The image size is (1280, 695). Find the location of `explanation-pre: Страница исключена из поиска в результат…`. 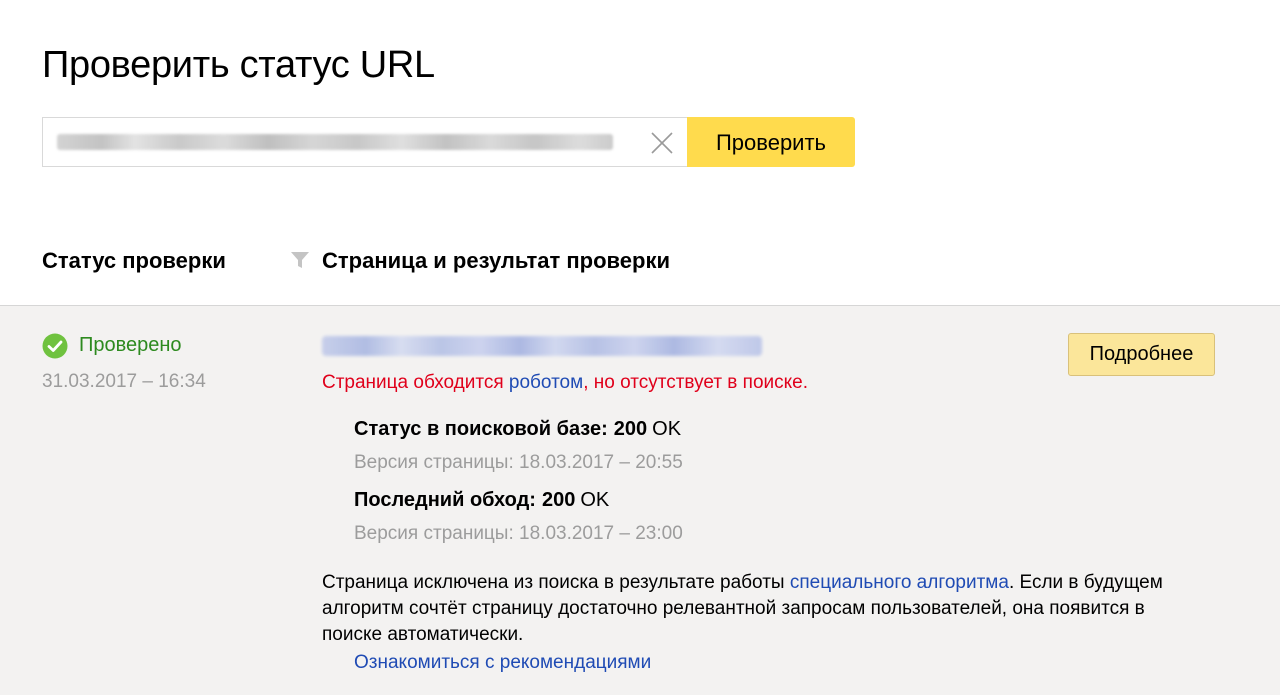

explanation-pre: Страница исключена из поиска в результат… is located at coordinates (556, 582).